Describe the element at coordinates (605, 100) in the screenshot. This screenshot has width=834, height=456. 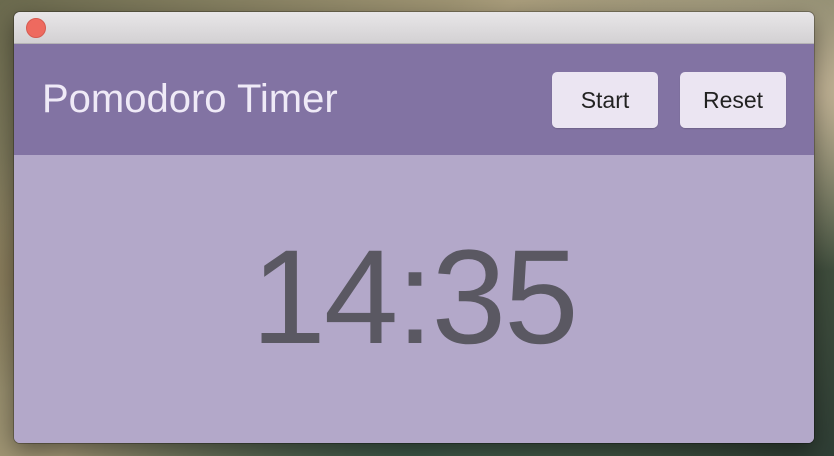
I see `start-button: Start` at that location.